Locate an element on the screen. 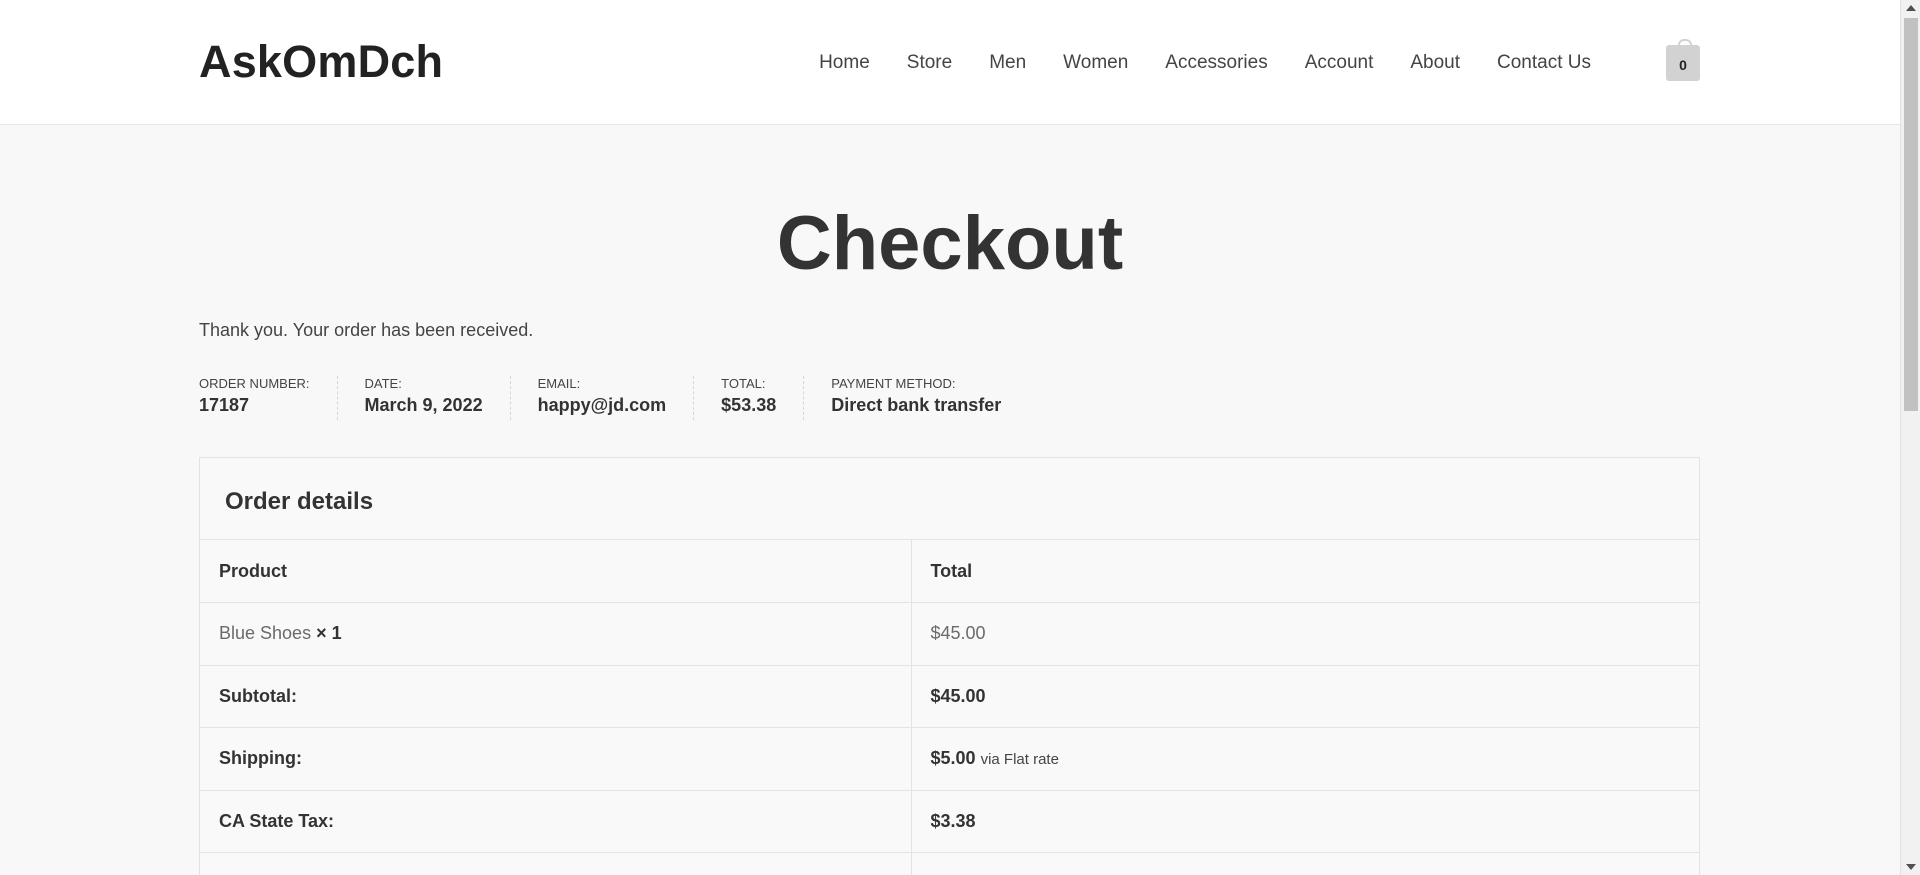  product-cell: Blue Shoes × 1 is located at coordinates (556, 634).